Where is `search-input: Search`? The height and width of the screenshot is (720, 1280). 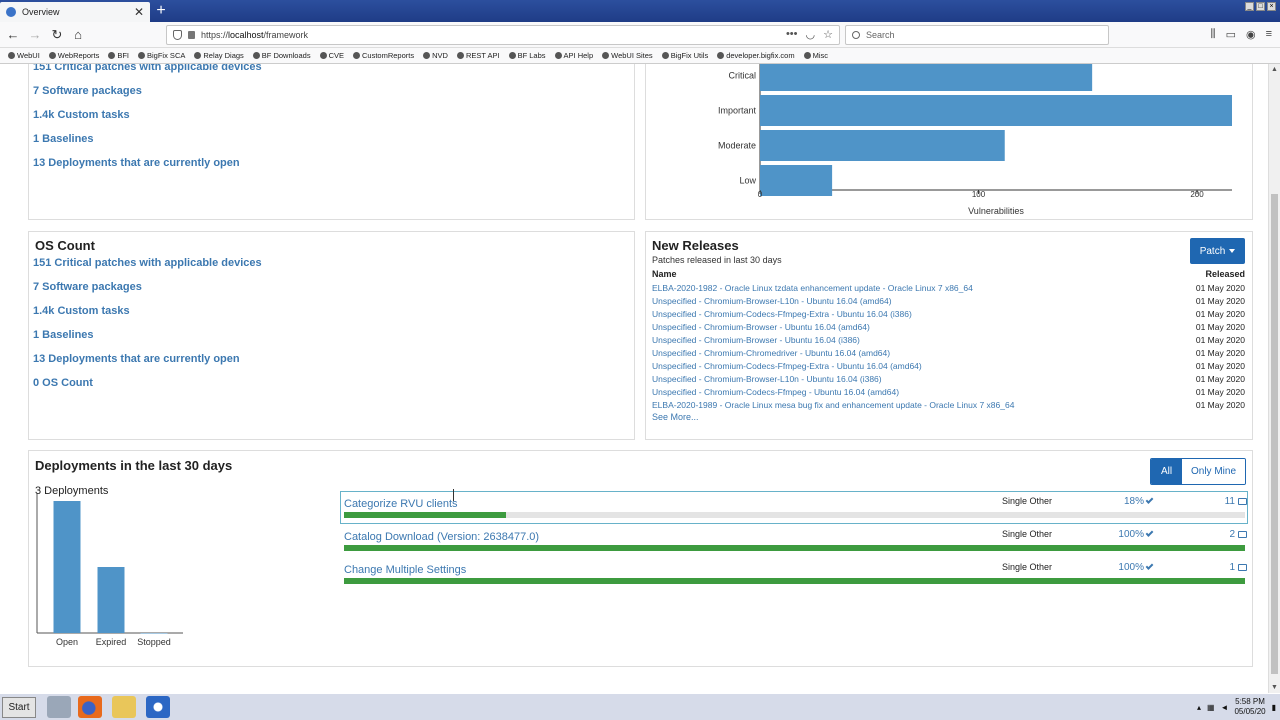
search-input: Search is located at coordinates (977, 35).